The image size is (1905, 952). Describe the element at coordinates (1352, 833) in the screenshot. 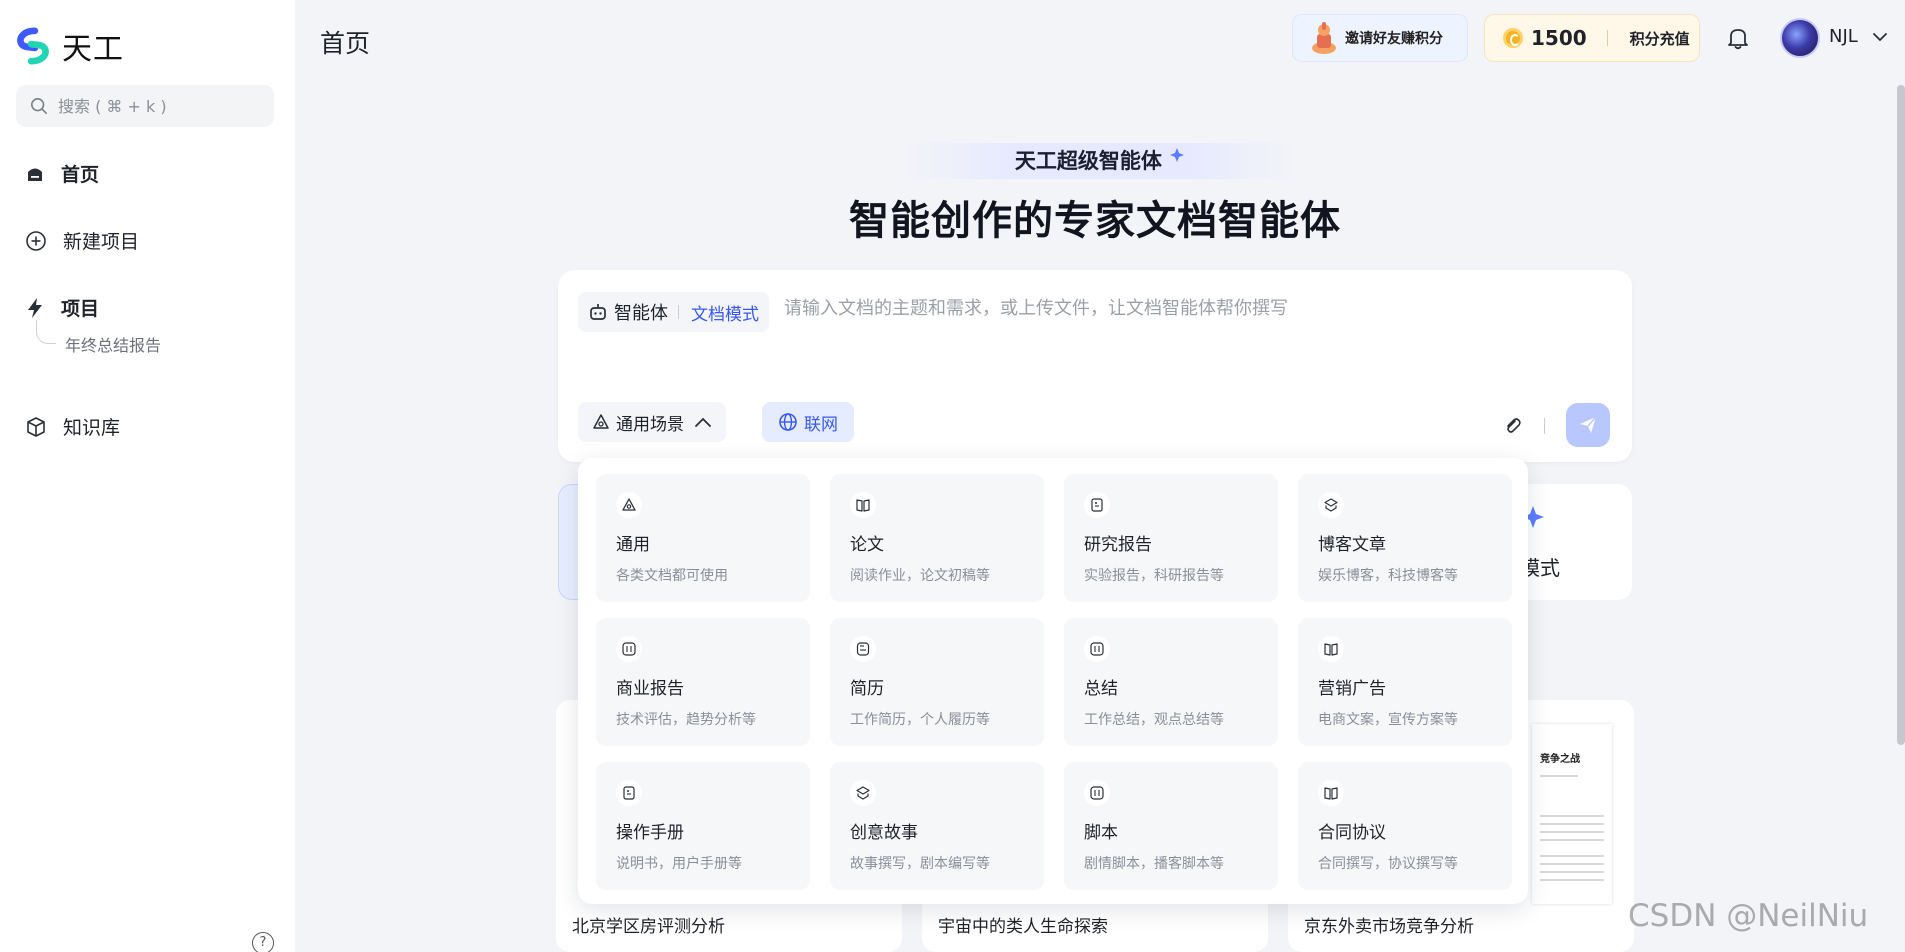

I see `scene-title: 合同协议` at that location.